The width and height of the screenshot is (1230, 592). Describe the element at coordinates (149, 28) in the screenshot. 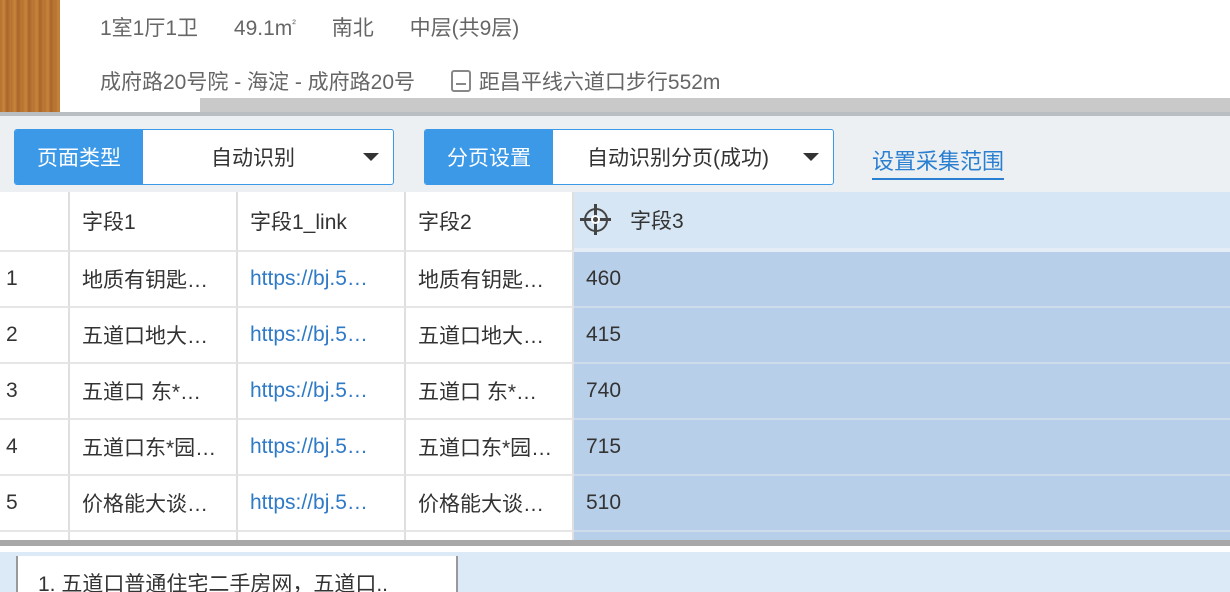

I see `listing-layout: 1室1厅1卫` at that location.